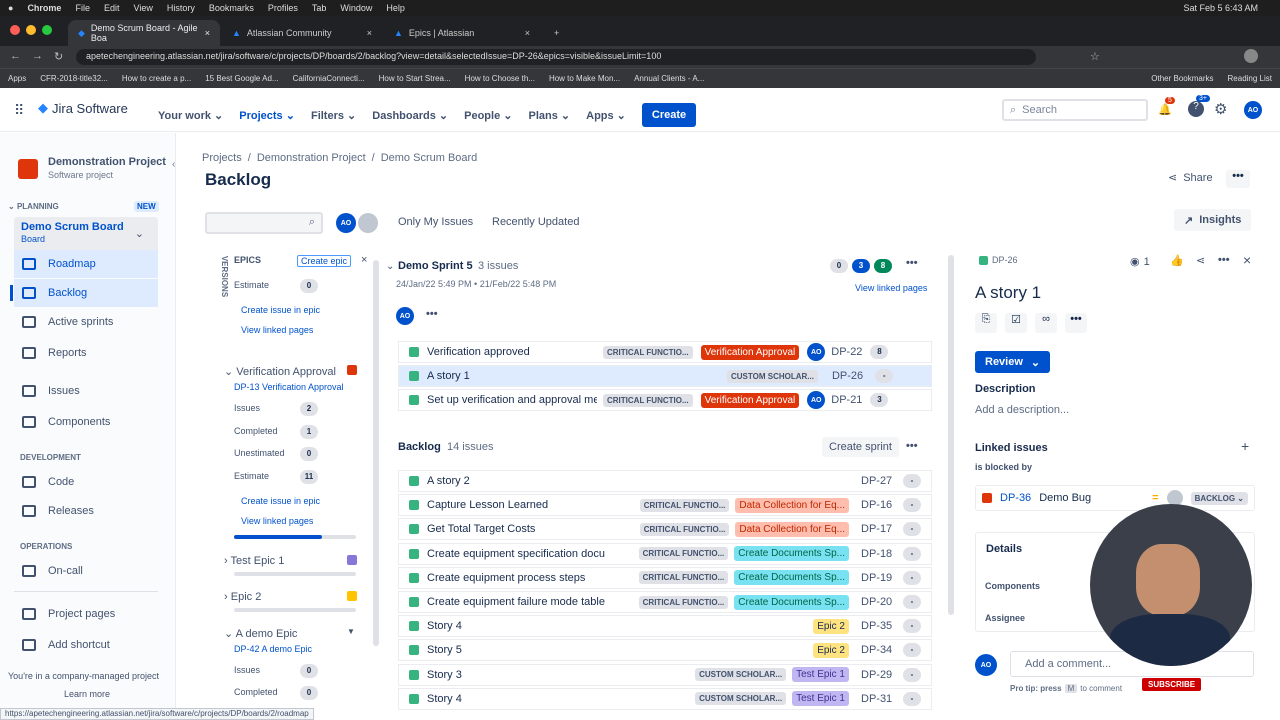 This screenshot has height=720, width=1280. I want to click on menu-profiles: Profiles, so click(283, 8).